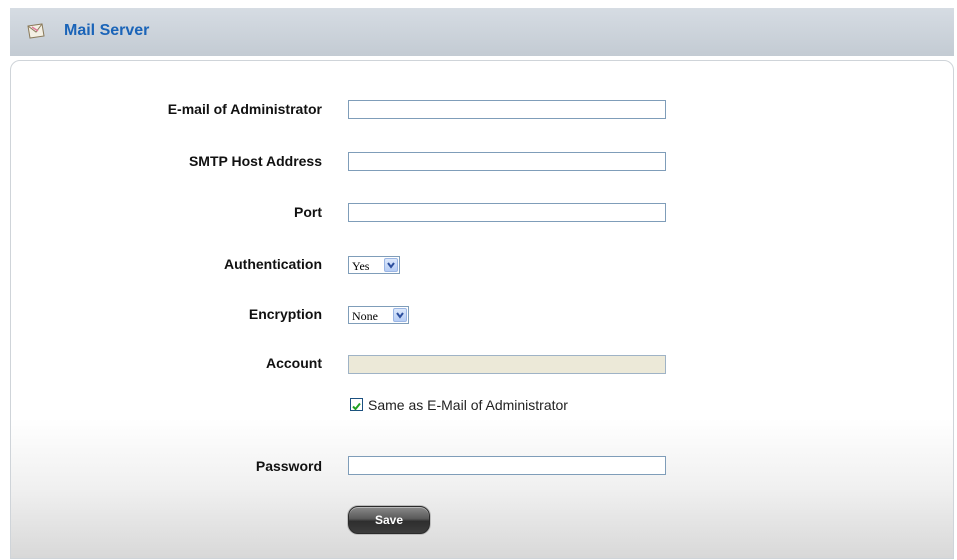 This screenshot has width=957, height=560. What do you see at coordinates (374, 265) in the screenshot?
I see `authentication-select: Yes` at bounding box center [374, 265].